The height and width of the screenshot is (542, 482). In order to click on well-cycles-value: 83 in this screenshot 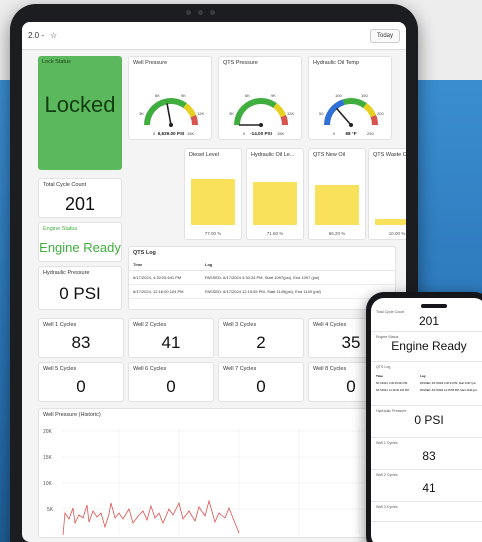, I will do `click(81, 342)`.